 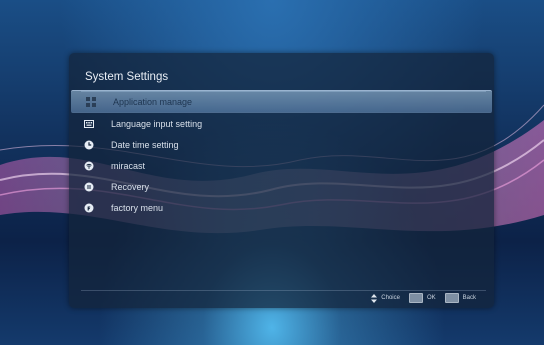 What do you see at coordinates (281, 165) in the screenshot?
I see `menu-item-miracast: miracast` at bounding box center [281, 165].